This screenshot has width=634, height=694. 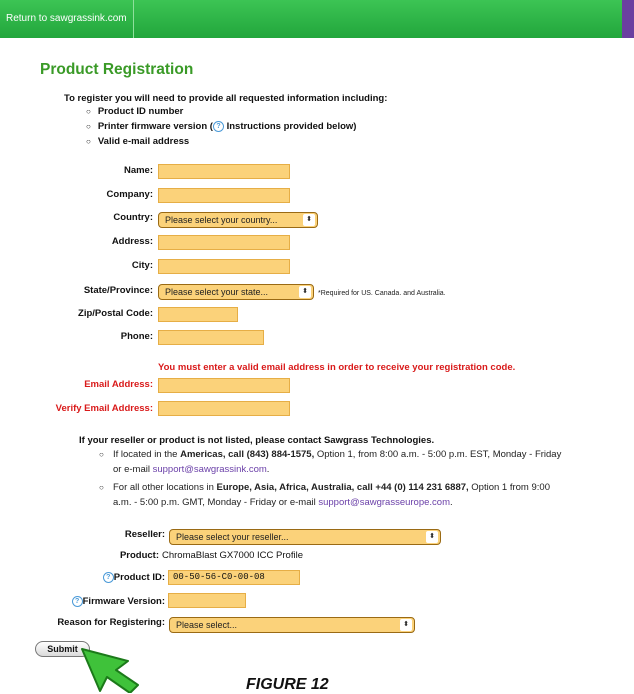 What do you see at coordinates (207, 600) in the screenshot?
I see `firmware-field` at bounding box center [207, 600].